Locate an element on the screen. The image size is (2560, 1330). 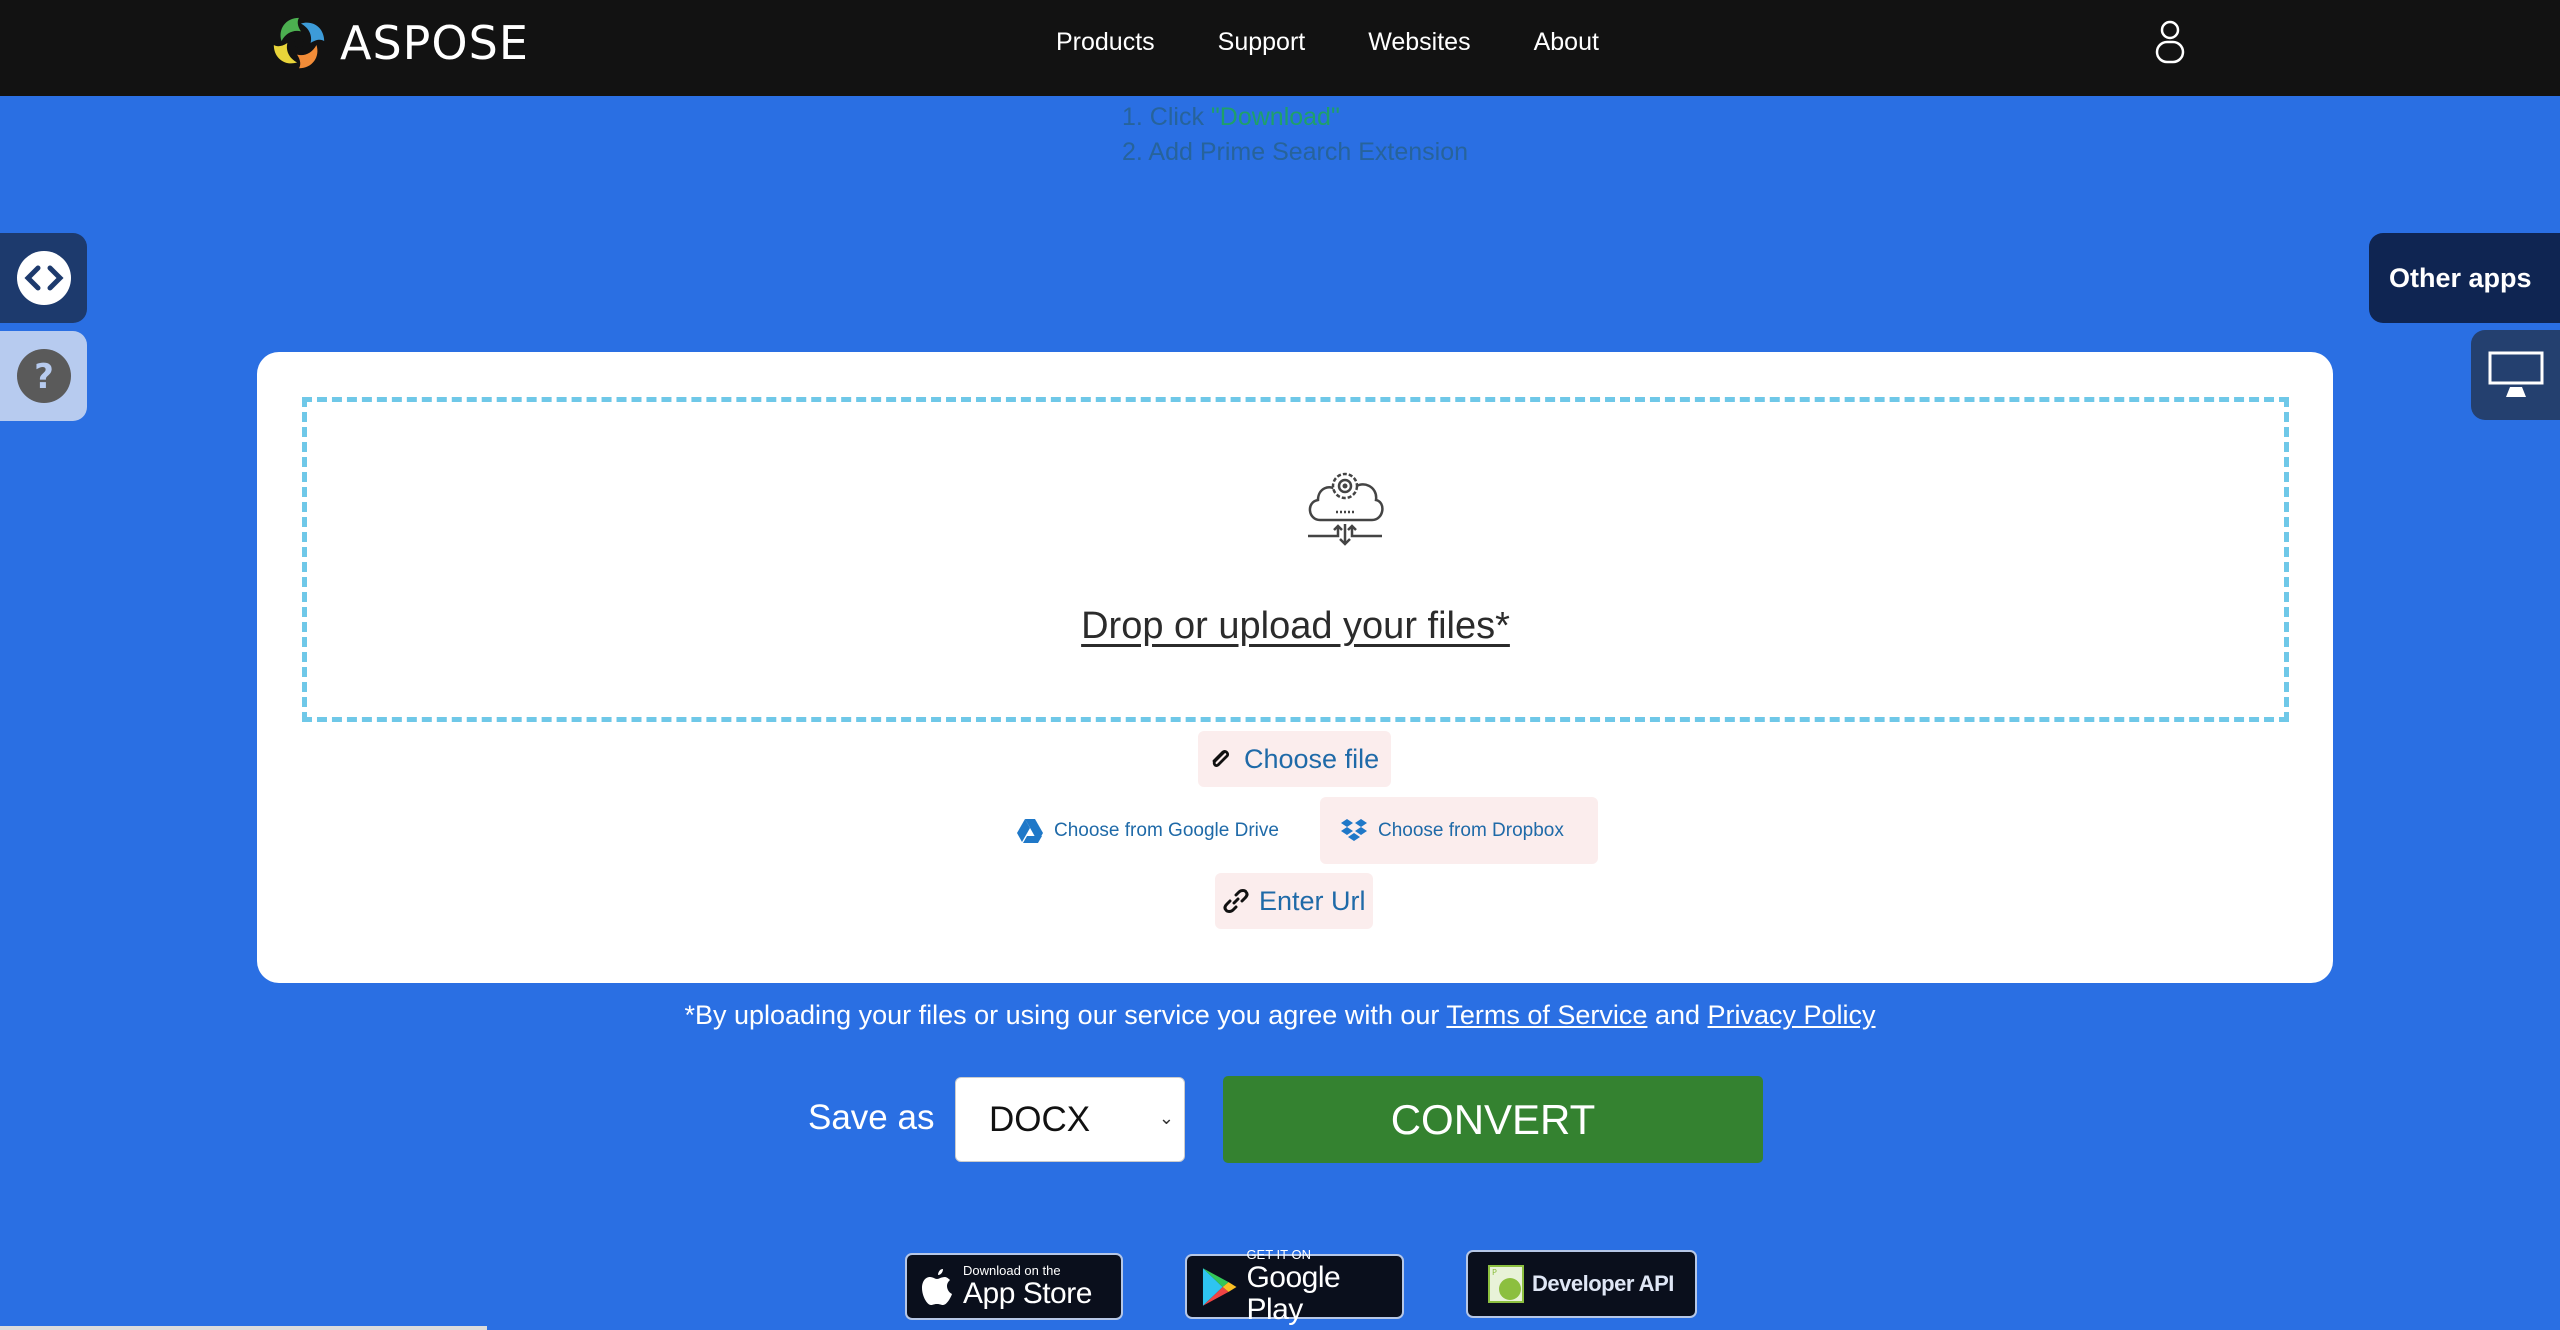
instruction-line-1: 1. Click "Download" is located at coordinates (1231, 117).